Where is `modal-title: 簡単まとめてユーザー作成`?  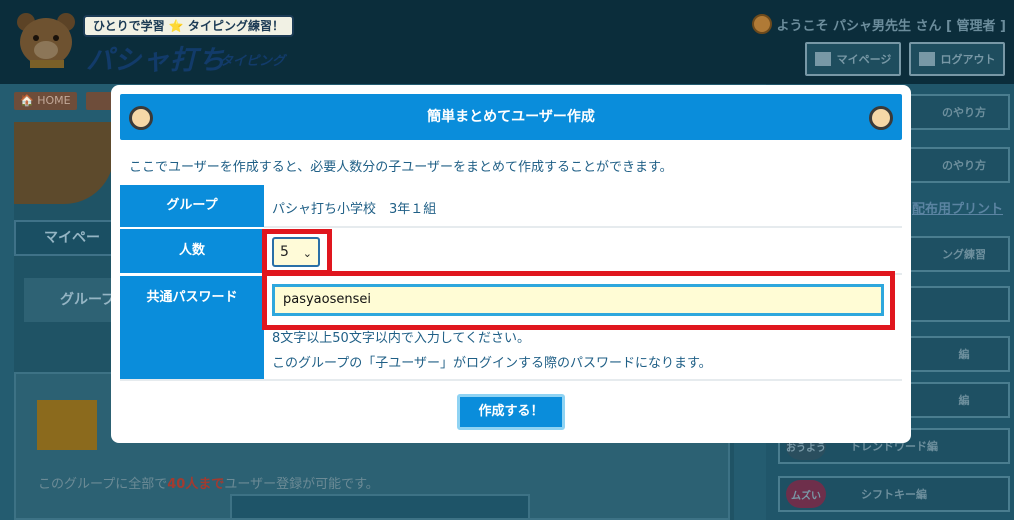
modal-title: 簡単まとめてユーザー作成 is located at coordinates (511, 117).